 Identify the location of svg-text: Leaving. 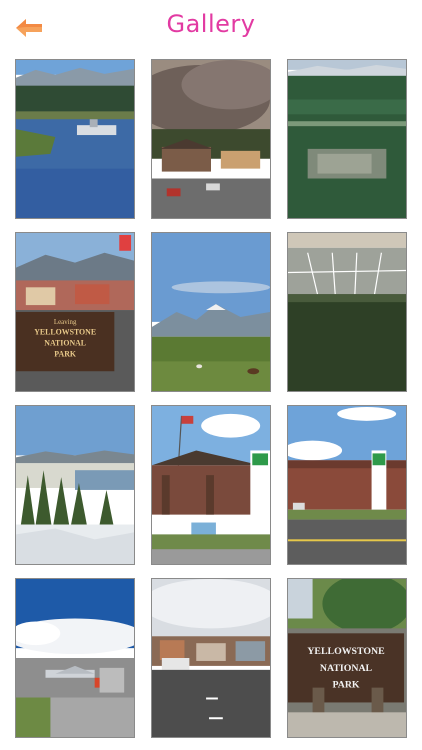
(65, 322).